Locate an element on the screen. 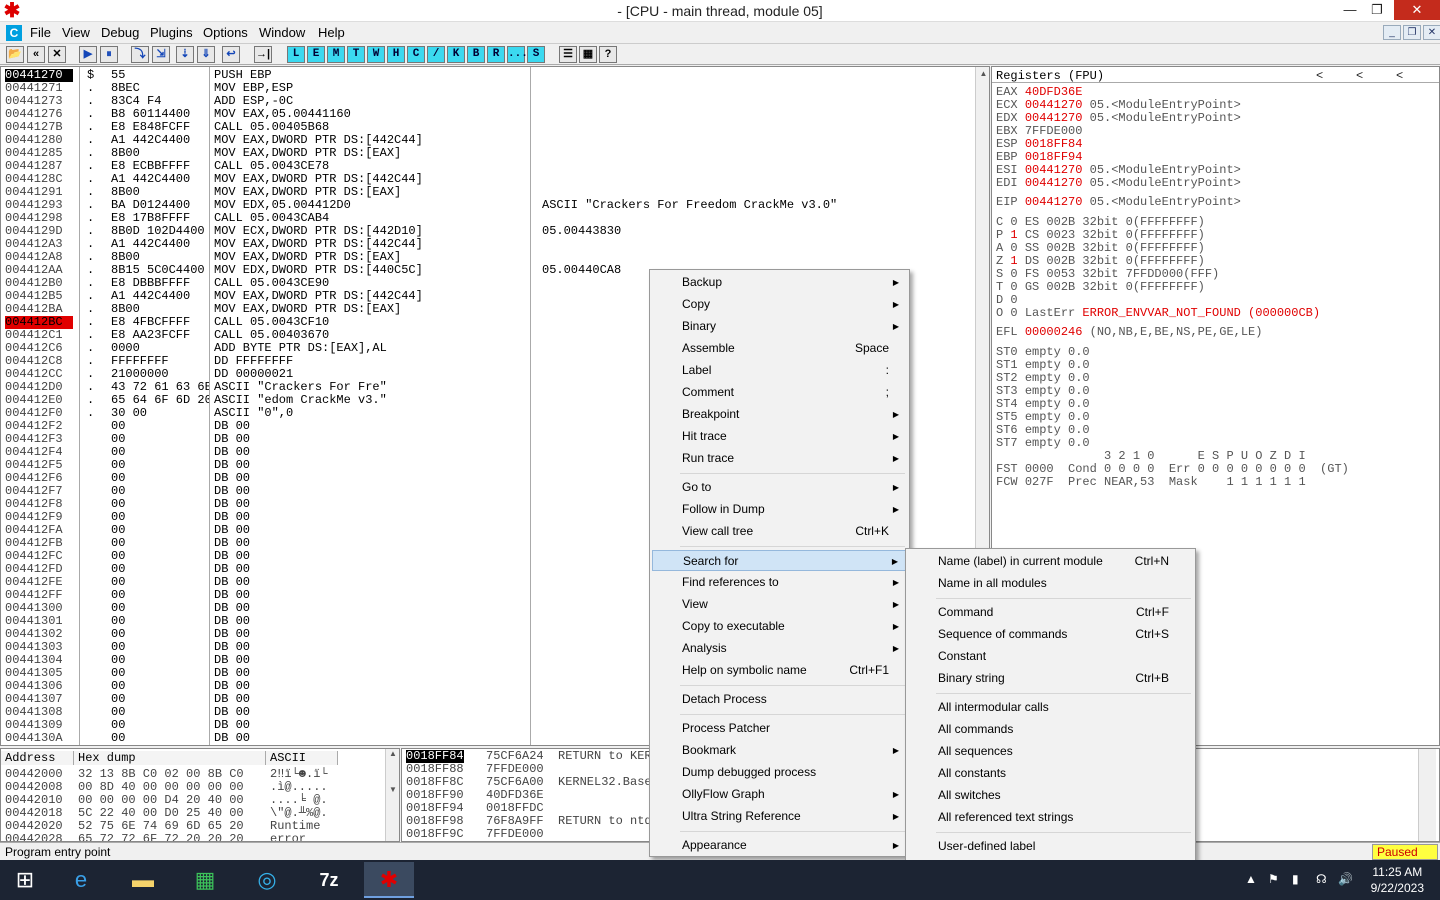  menu-item: Follow in Dump ▶ is located at coordinates (779, 509).